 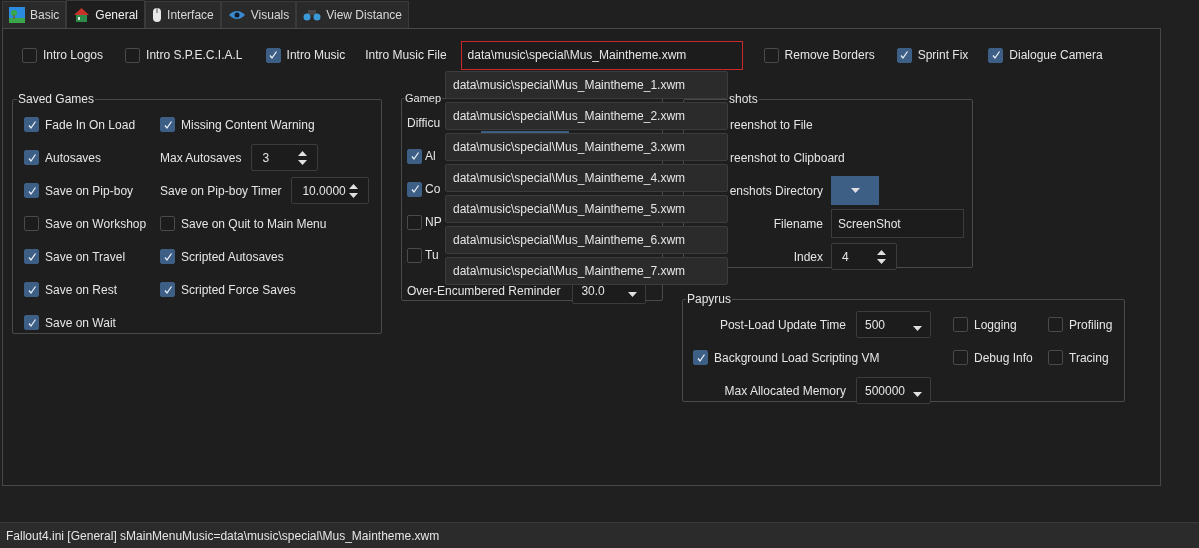 What do you see at coordinates (599, 535) in the screenshot?
I see `status-bar: Fallout4.ini [General] sMainMenuMusic=data\music\special\Mus_Maintheme.xwm` at bounding box center [599, 535].